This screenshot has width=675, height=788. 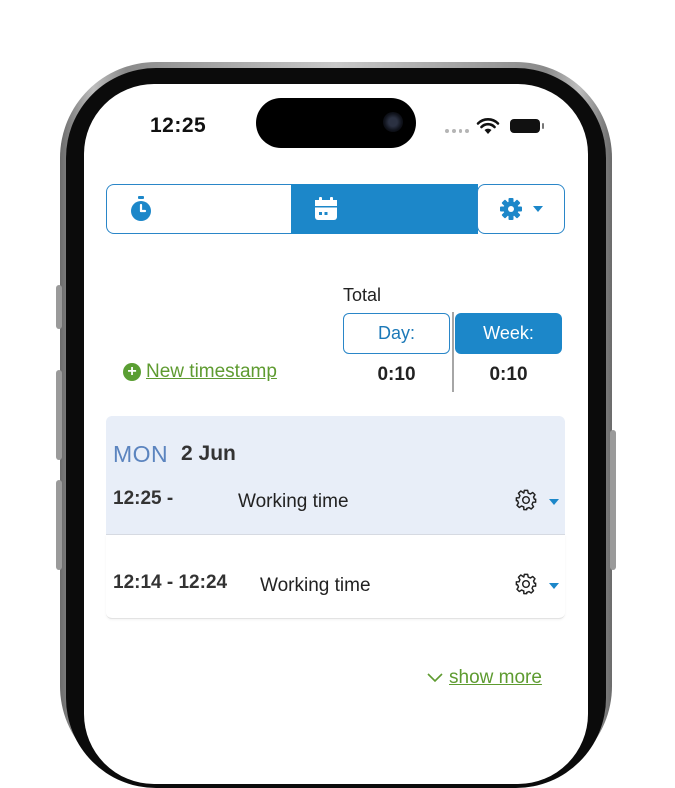 I want to click on settings-dropdown-button, so click(x=521, y=209).